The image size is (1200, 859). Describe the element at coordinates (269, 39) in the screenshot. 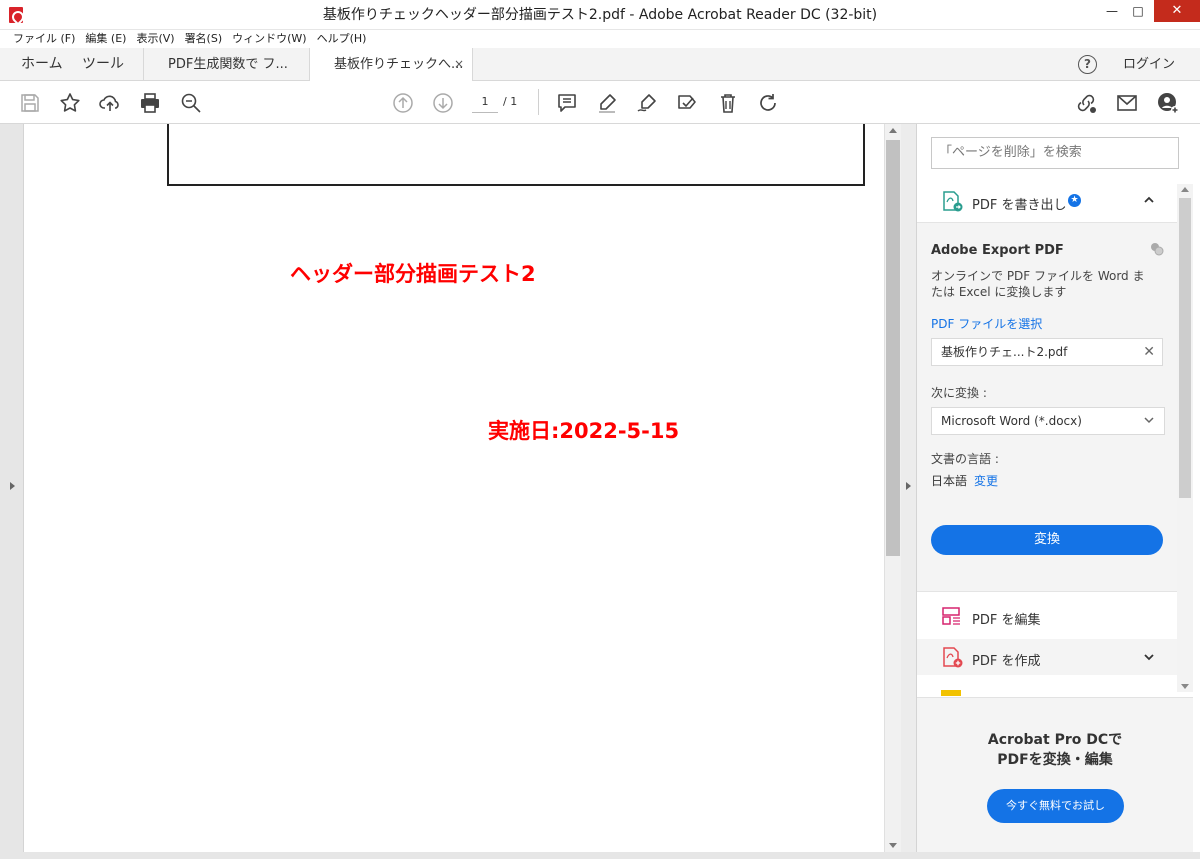

I see `menu-window: ウィンドウ(W)` at that location.